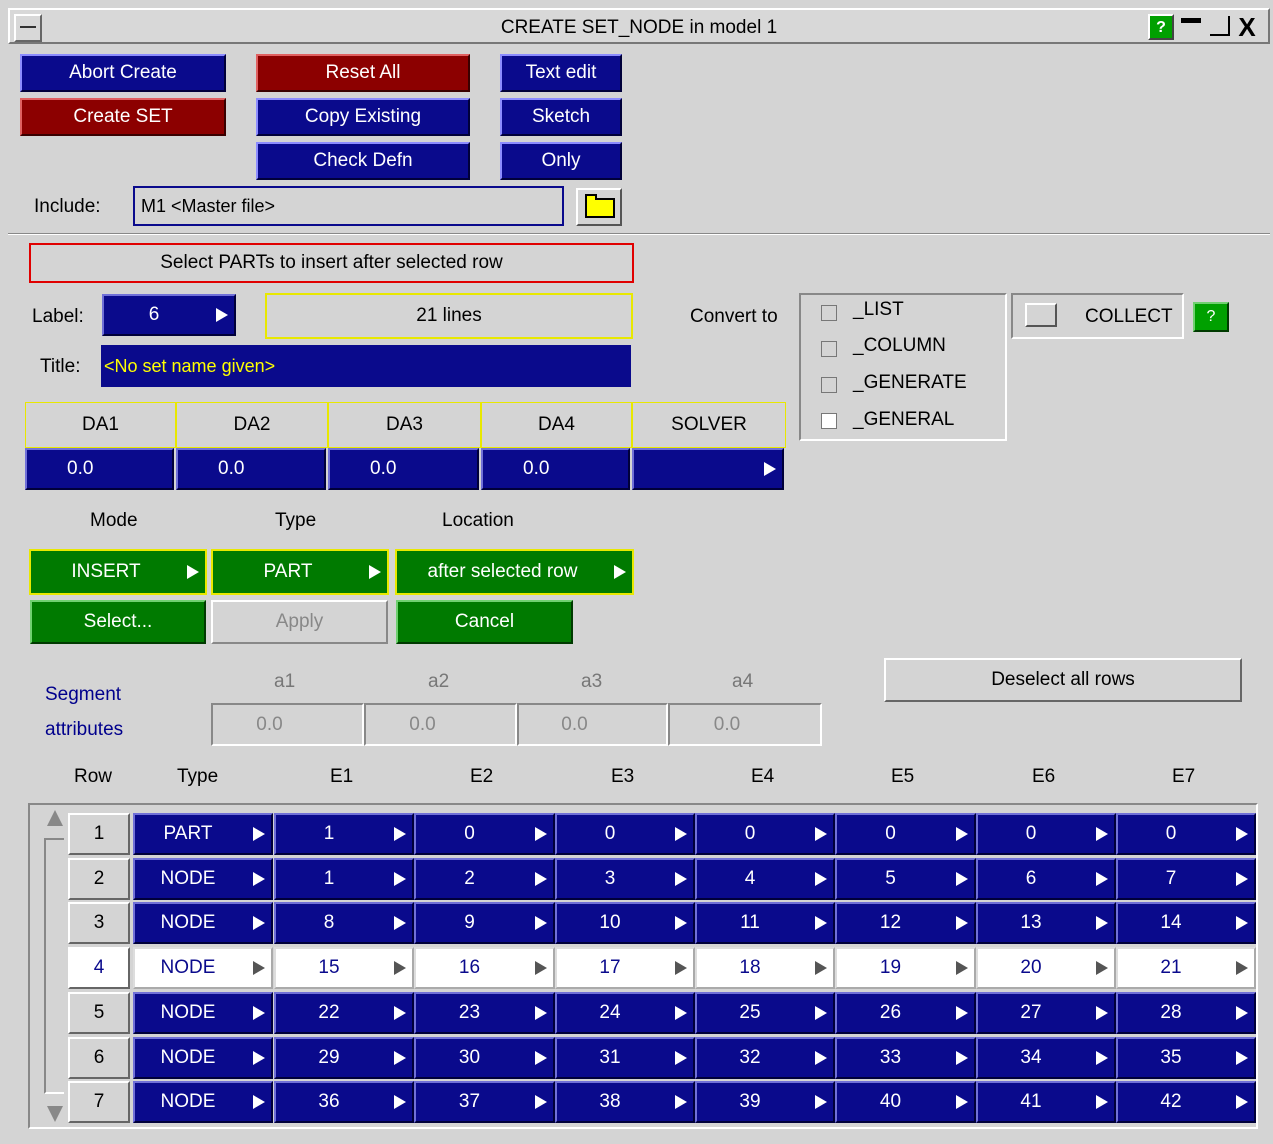 The image size is (1273, 1144). What do you see at coordinates (599, 207) in the screenshot?
I see `folder-button` at bounding box center [599, 207].